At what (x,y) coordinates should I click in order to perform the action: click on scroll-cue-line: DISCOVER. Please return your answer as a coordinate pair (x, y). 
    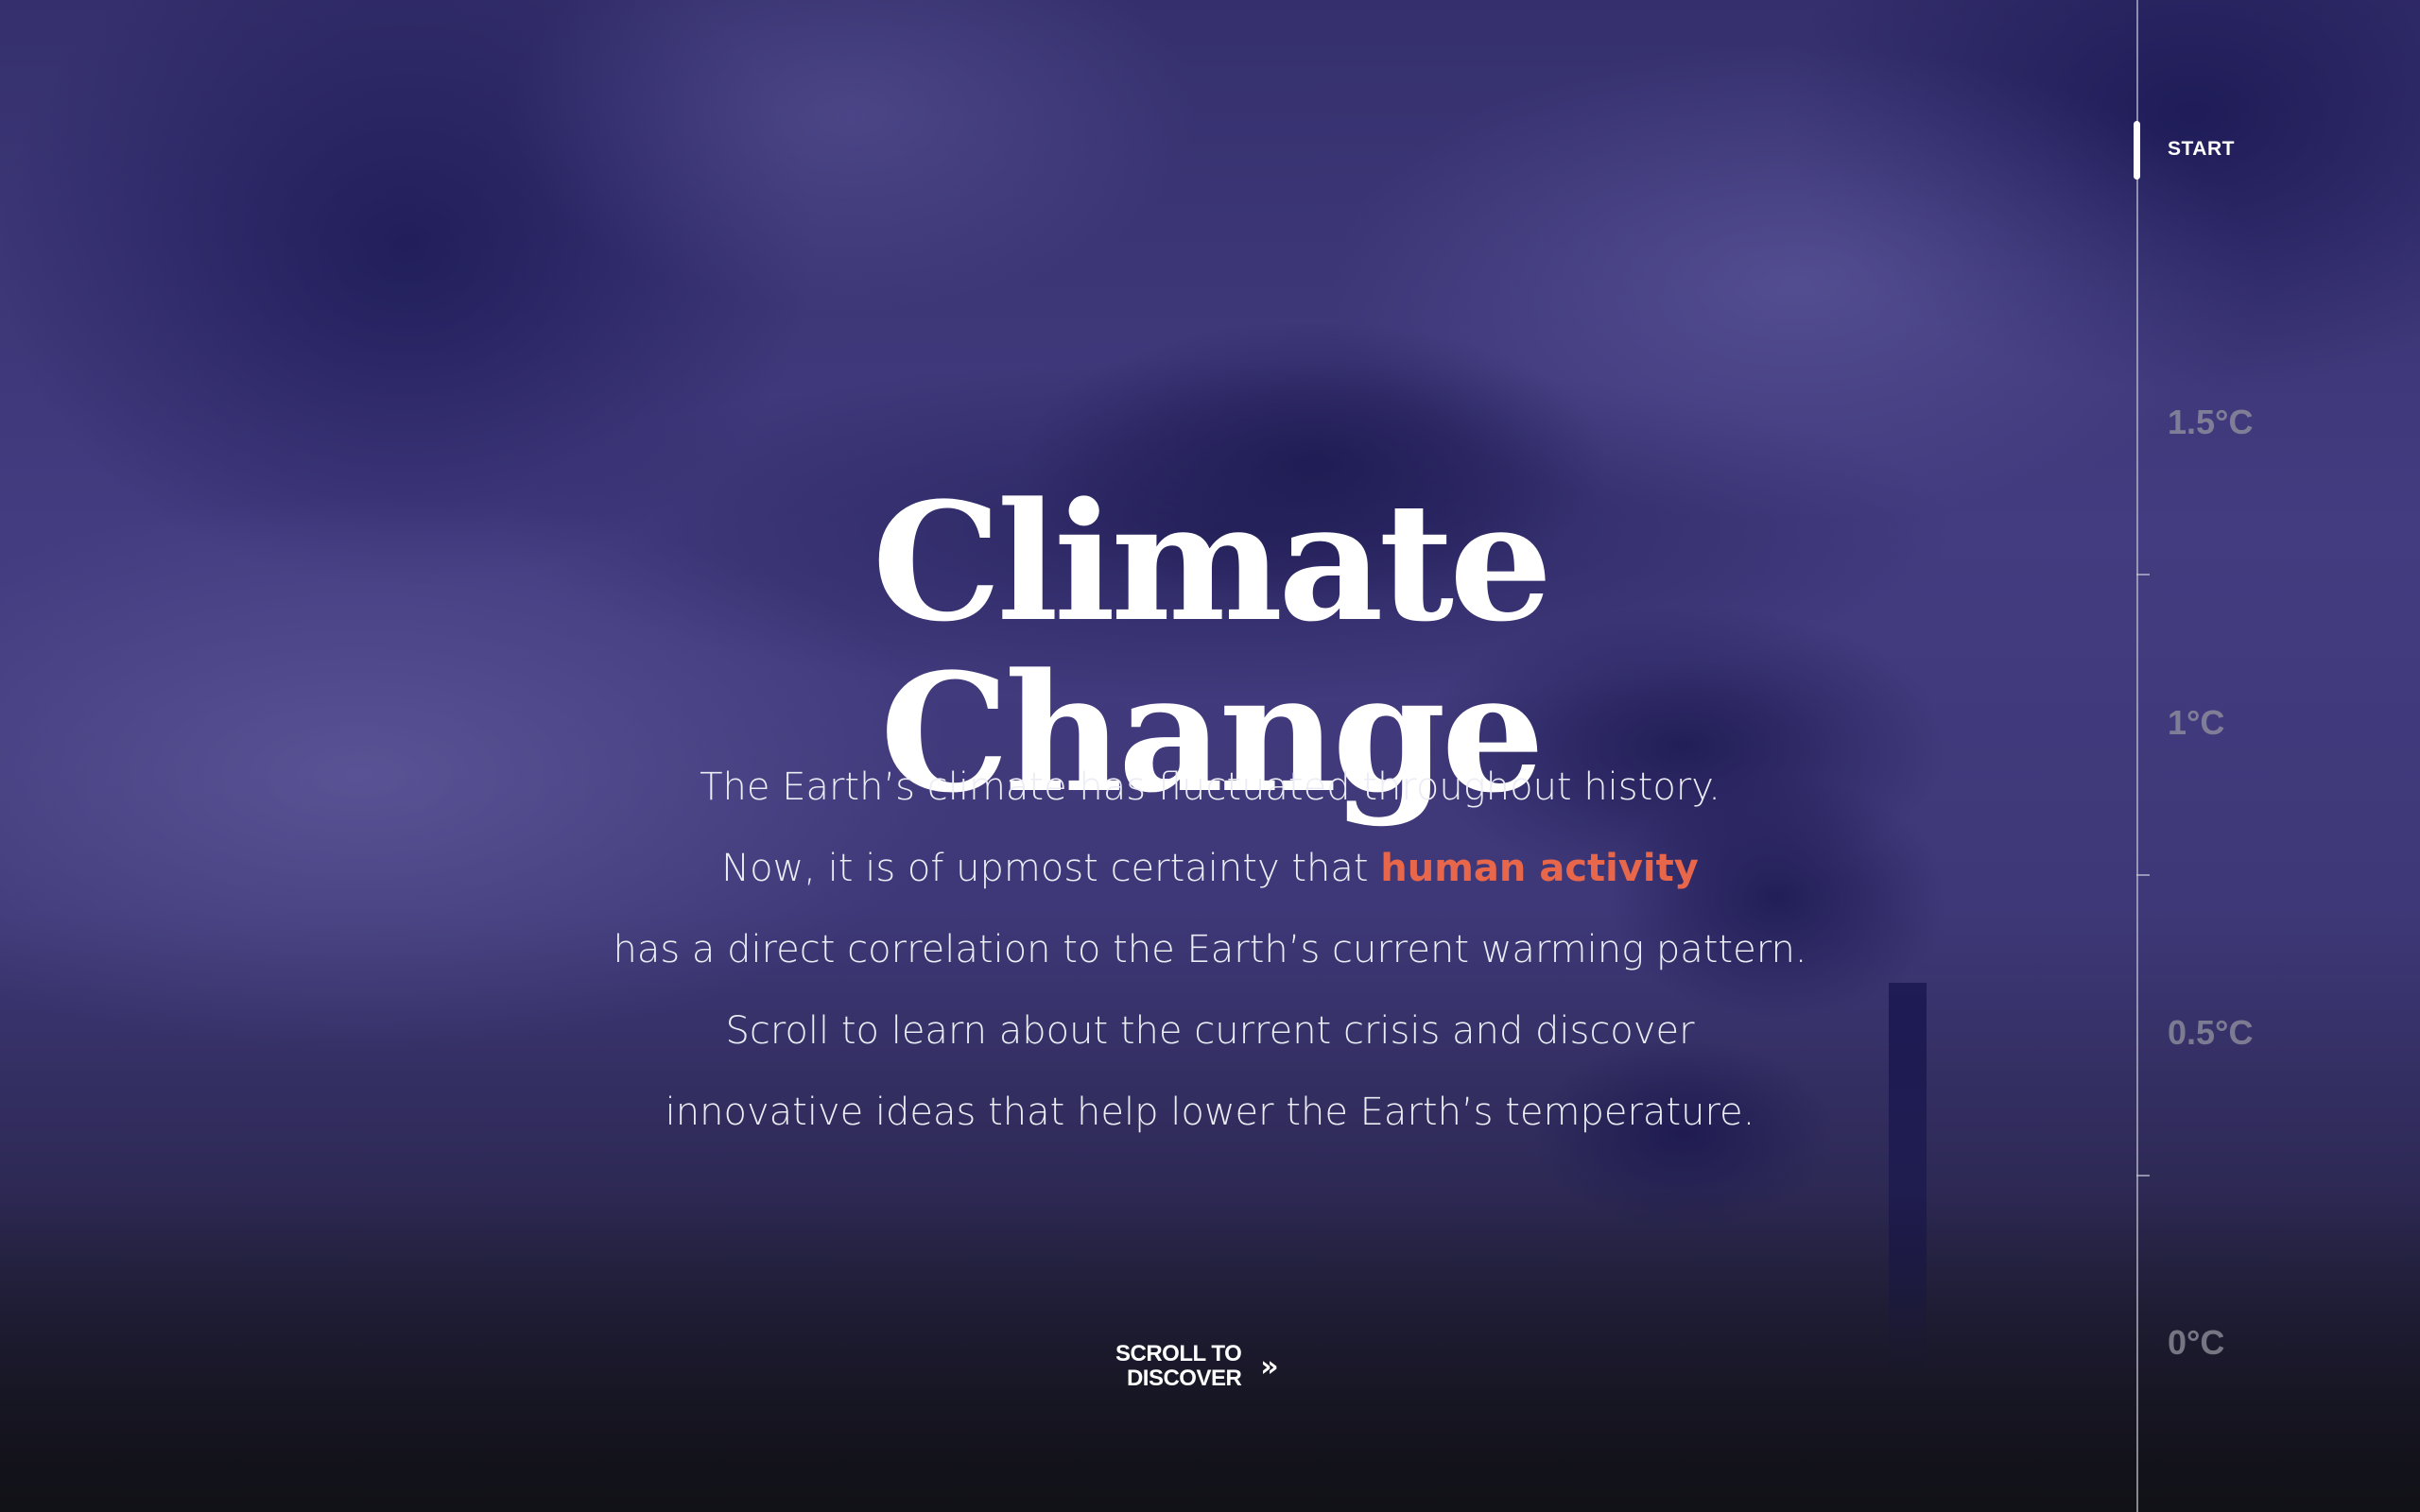
    Looking at the image, I should click on (1184, 1378).